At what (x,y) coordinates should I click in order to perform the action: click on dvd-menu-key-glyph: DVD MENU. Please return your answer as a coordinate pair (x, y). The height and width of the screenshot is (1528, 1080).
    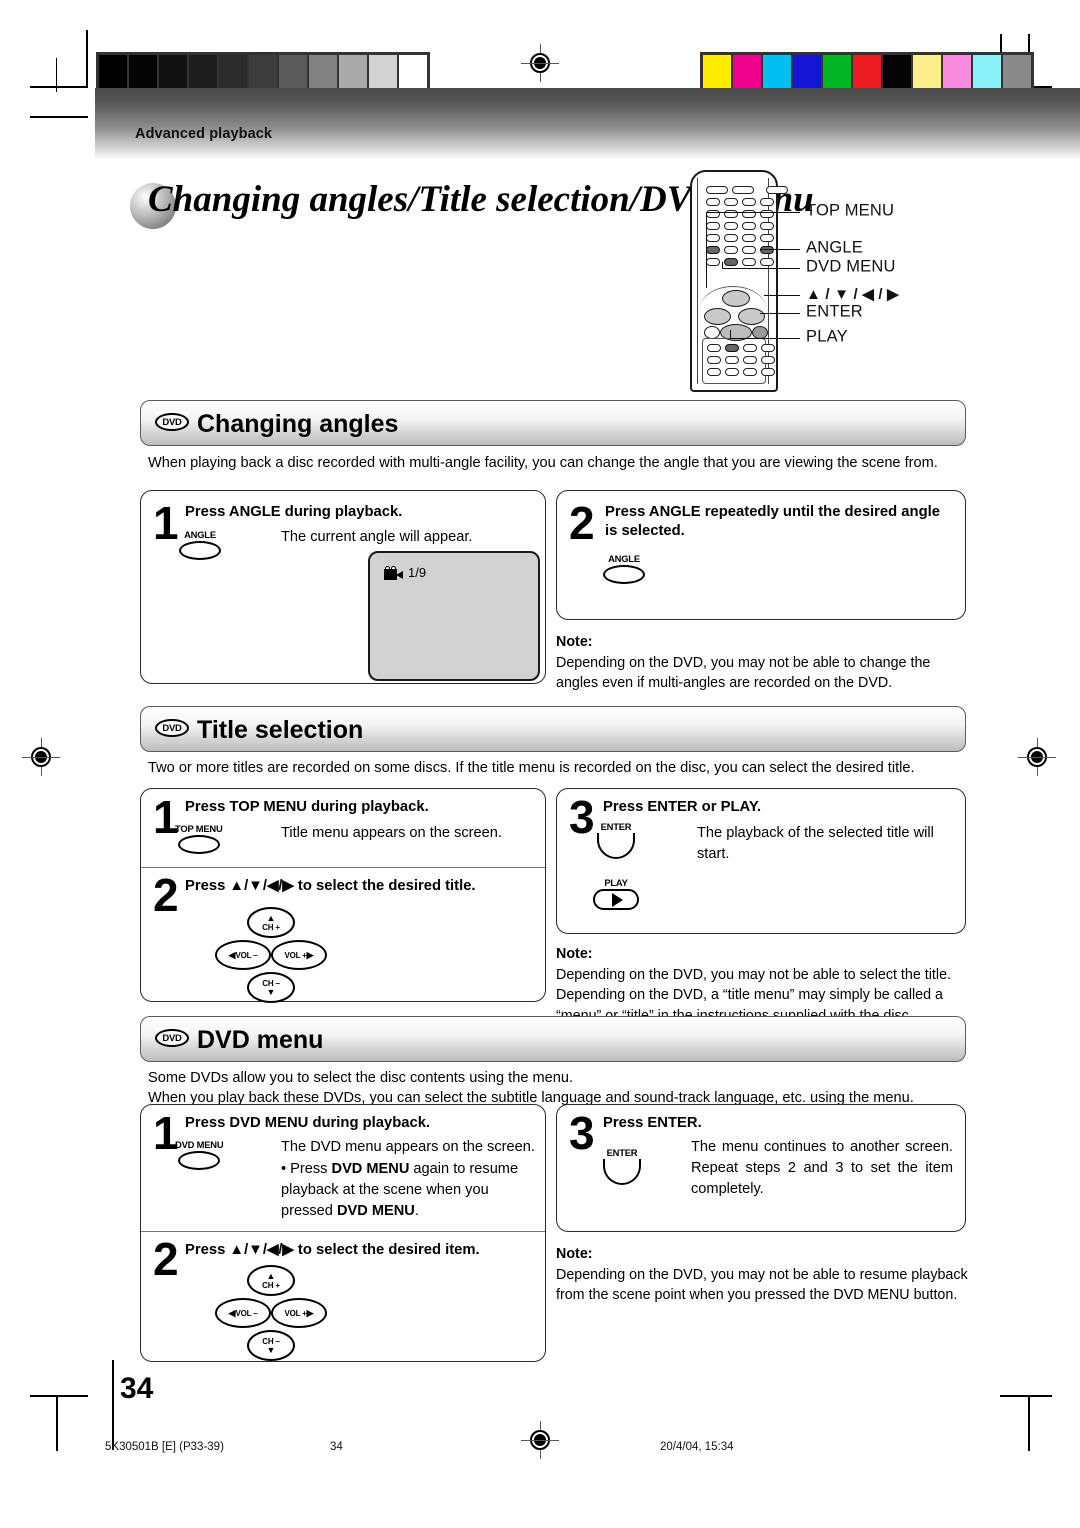
    Looking at the image, I should click on (199, 1154).